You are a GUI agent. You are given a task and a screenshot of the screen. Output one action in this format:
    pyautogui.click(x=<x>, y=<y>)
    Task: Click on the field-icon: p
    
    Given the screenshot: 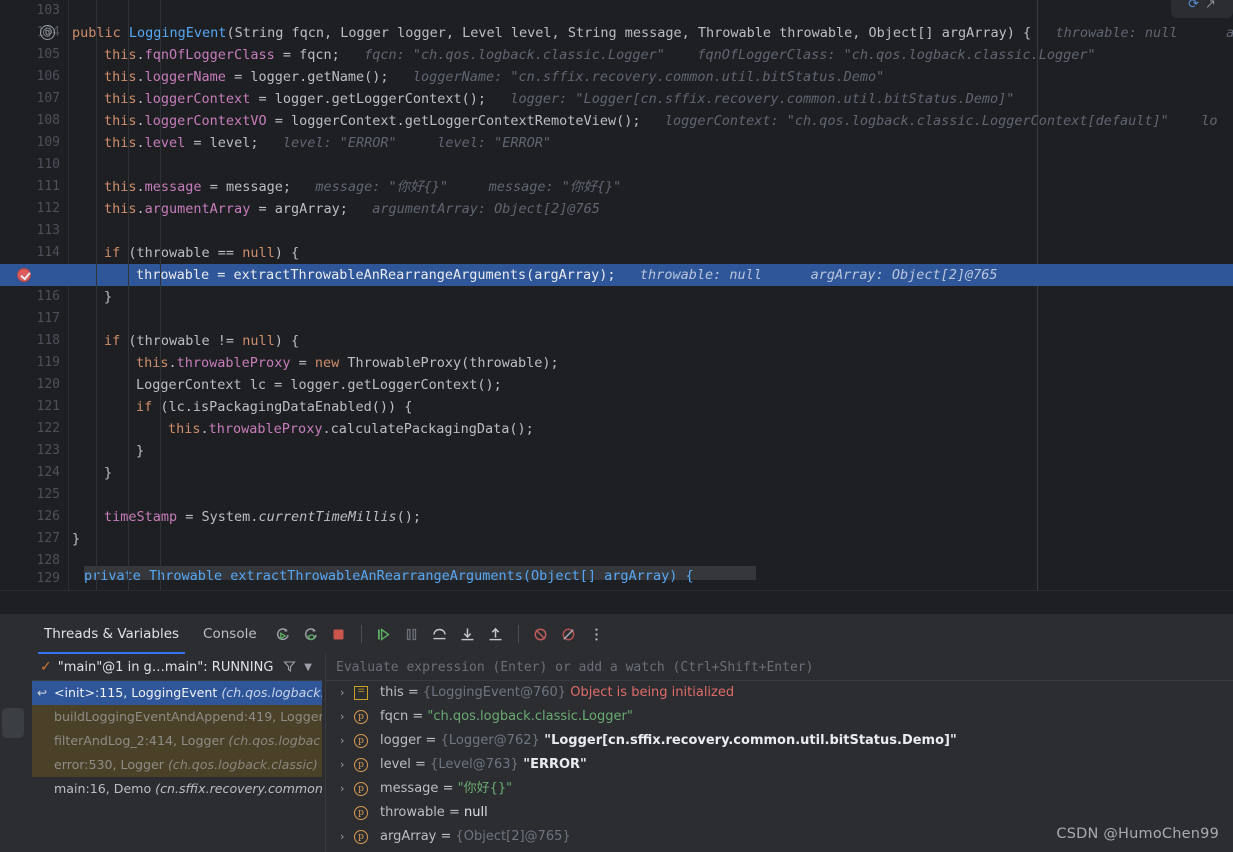 What is the action you would take?
    pyautogui.click(x=361, y=813)
    